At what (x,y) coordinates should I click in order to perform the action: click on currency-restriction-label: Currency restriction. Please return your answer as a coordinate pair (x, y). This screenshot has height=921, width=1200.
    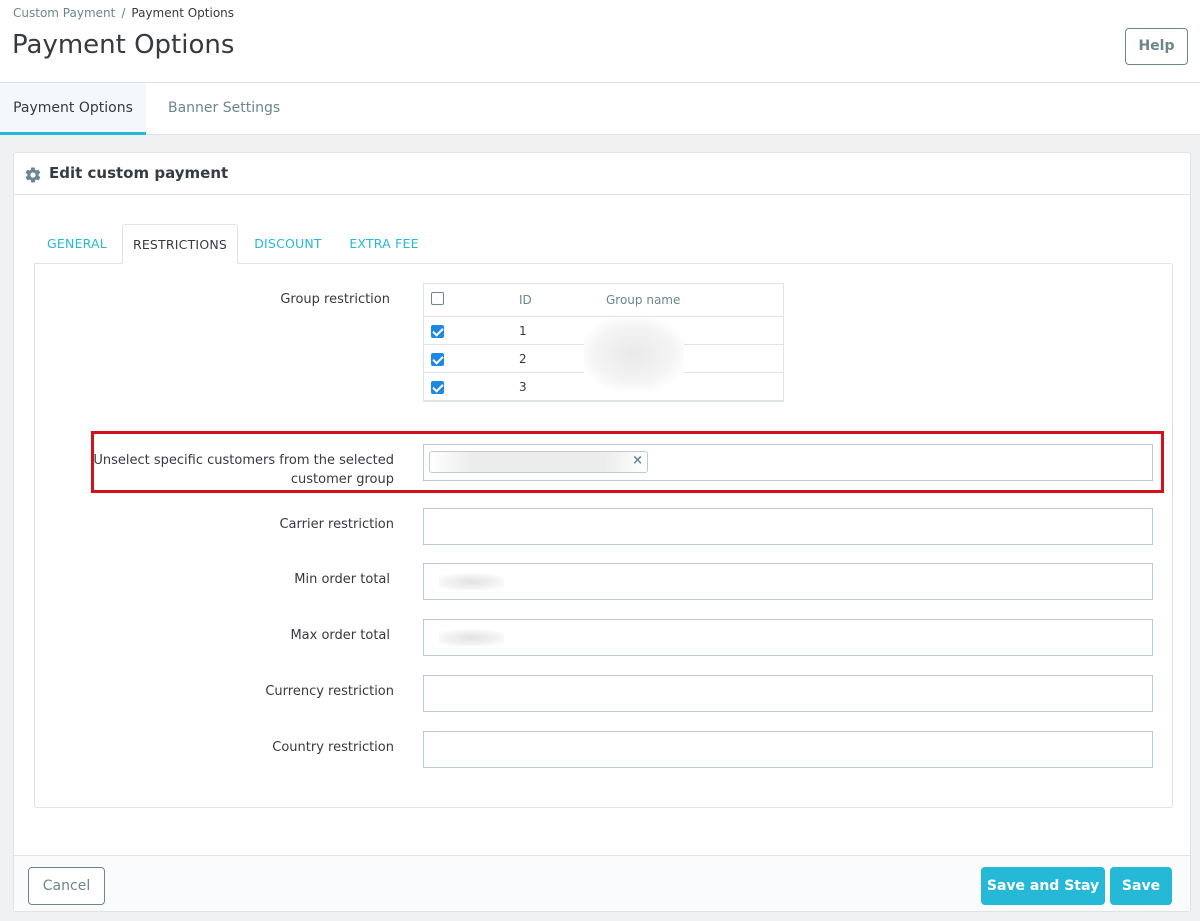
    Looking at the image, I should click on (329, 691).